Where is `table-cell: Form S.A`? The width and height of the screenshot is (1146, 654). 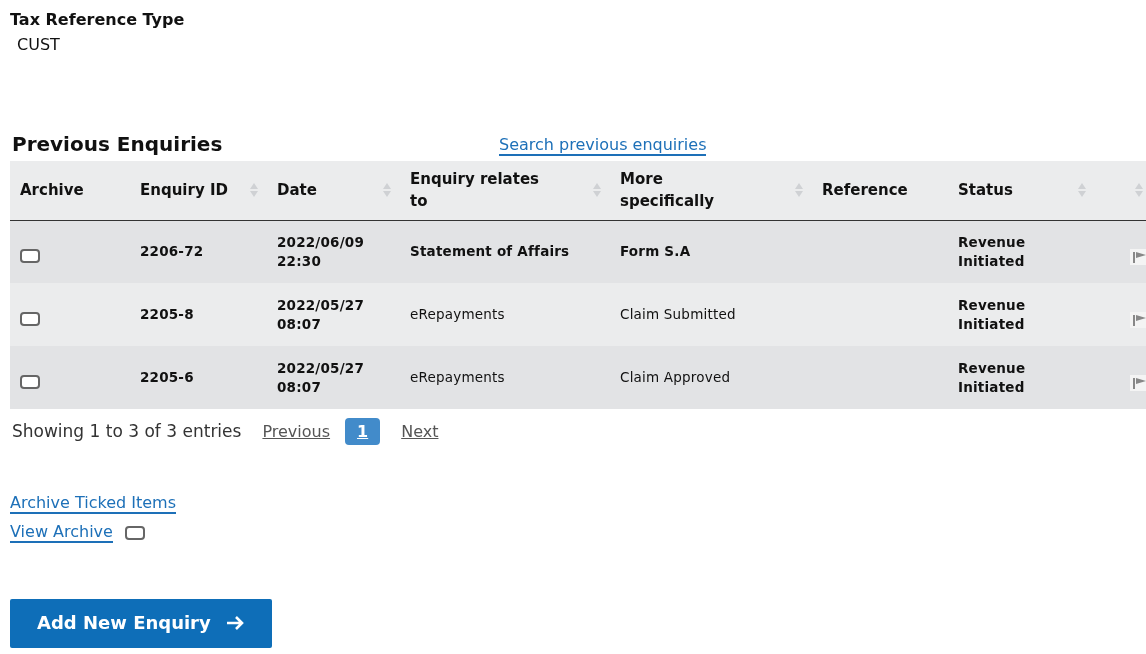 table-cell: Form S.A is located at coordinates (655, 251).